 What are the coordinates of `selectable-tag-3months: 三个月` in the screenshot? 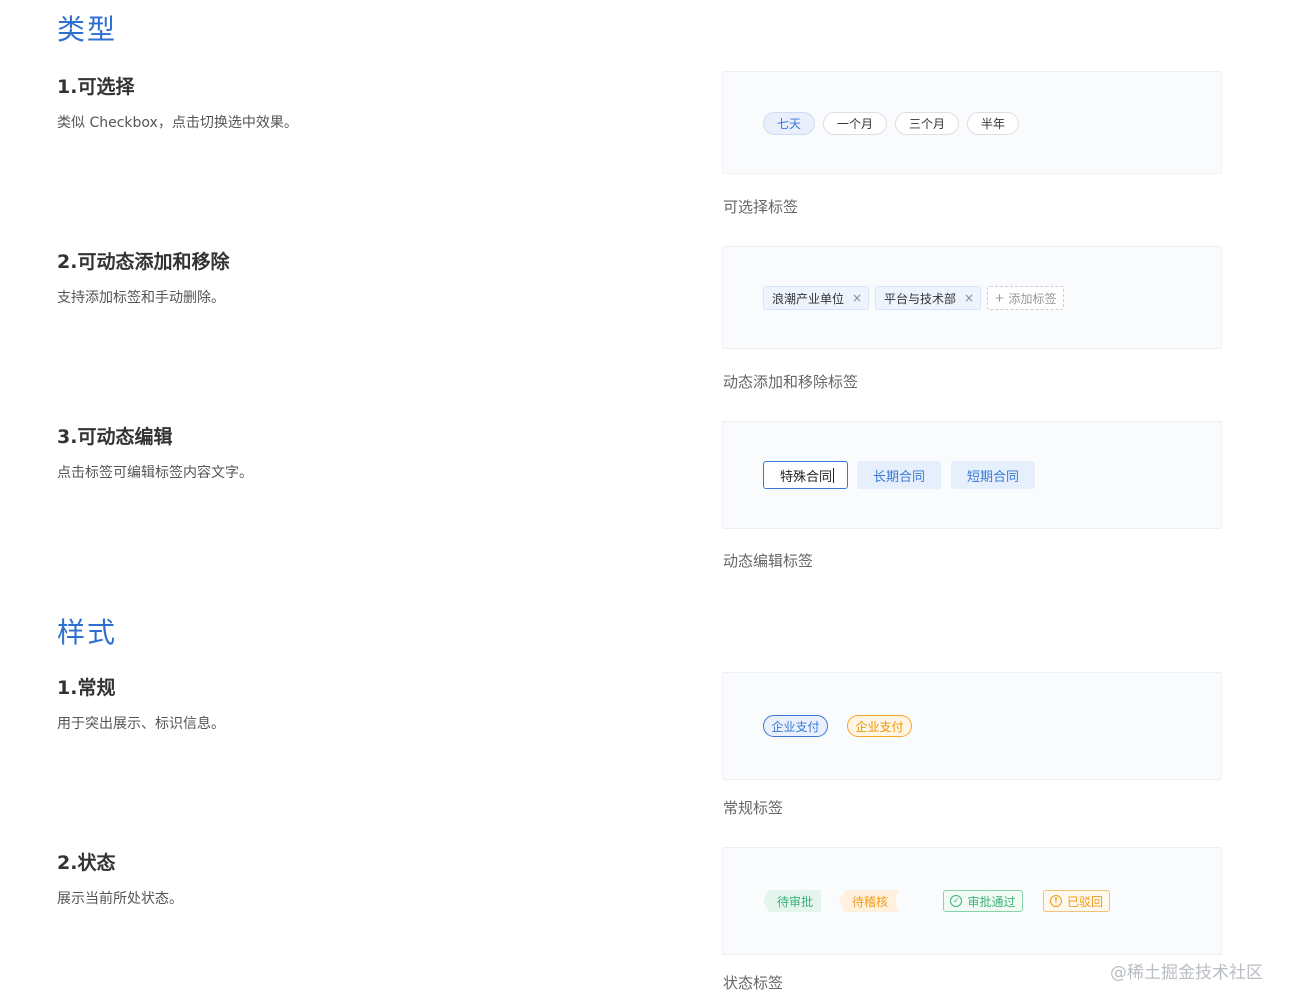 It's located at (927, 123).